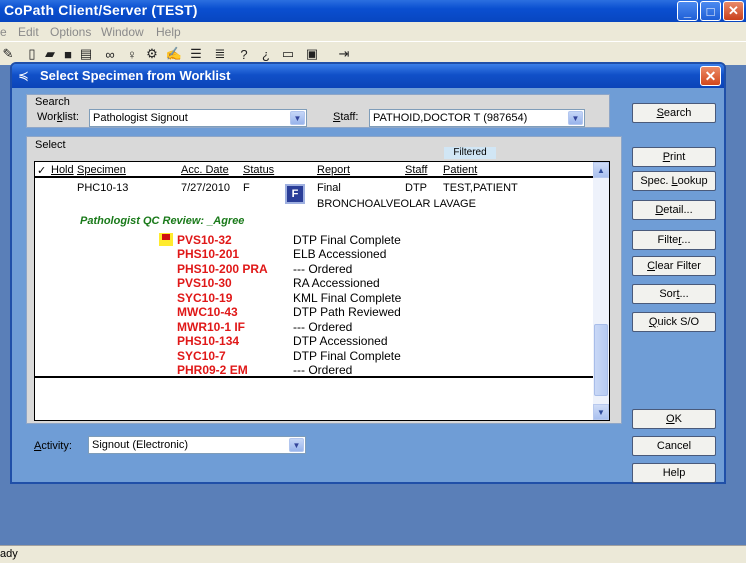 Image resolution: width=746 pixels, height=563 pixels. What do you see at coordinates (222, 269) in the screenshot?
I see `related-accession: PHS10-200 PRA` at bounding box center [222, 269].